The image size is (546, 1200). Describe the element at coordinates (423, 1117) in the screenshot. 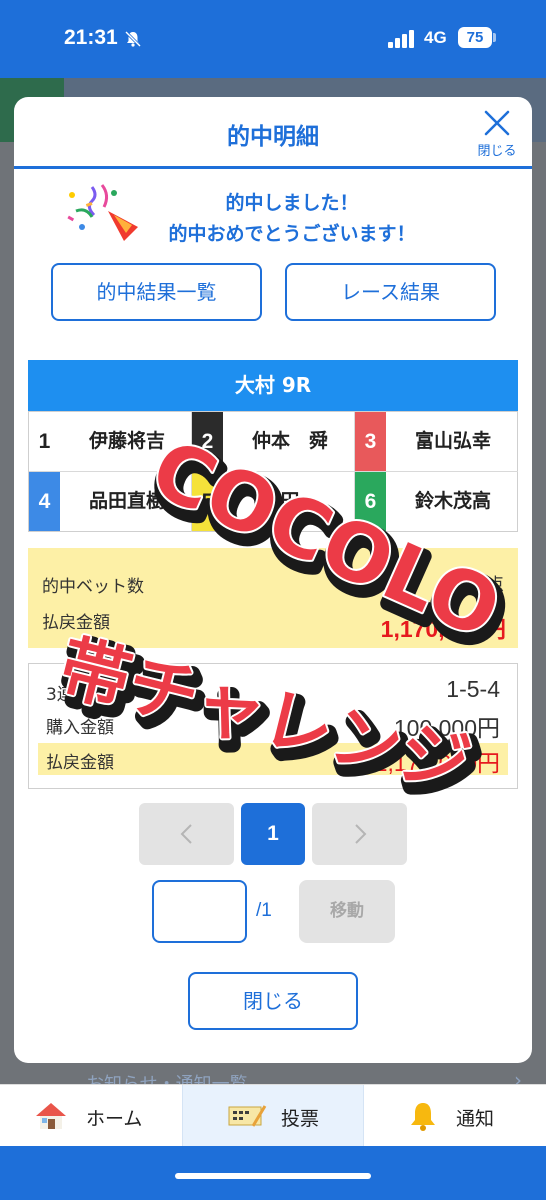

I see `bell-icon` at that location.